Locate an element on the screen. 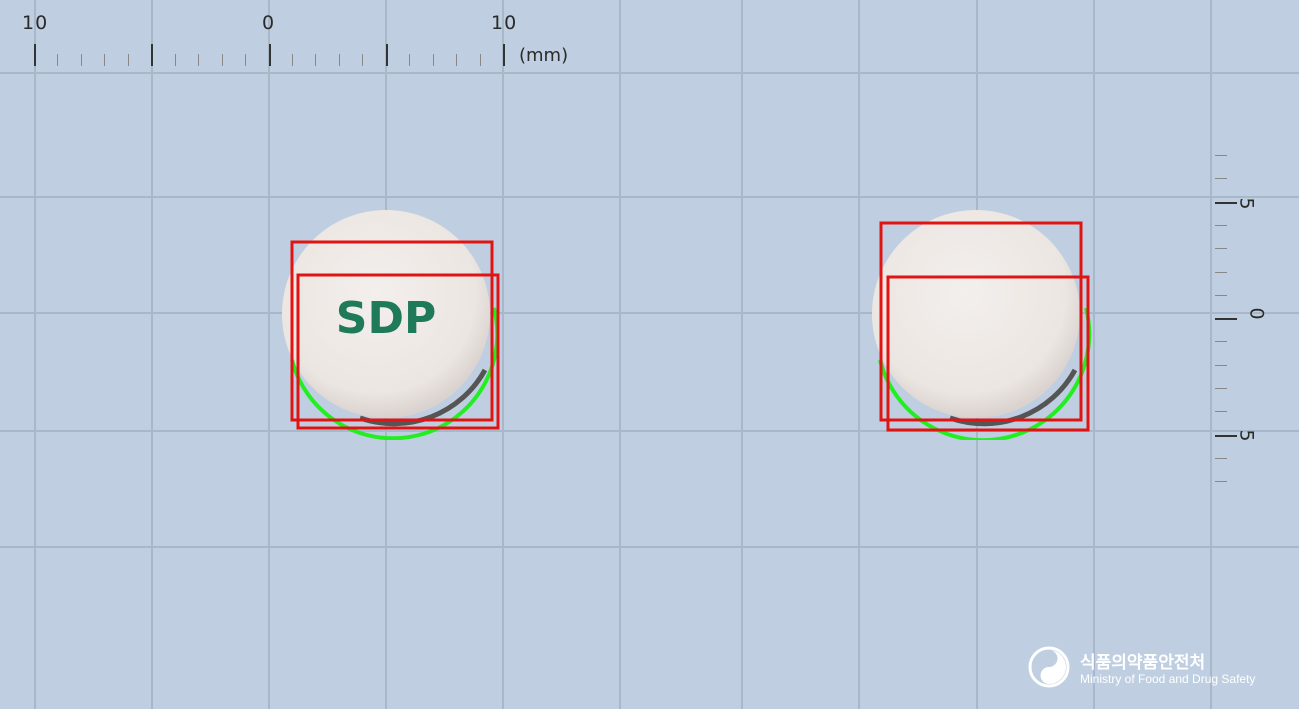 This screenshot has height=709, width=1299. tablet-imprint: SDP is located at coordinates (386, 318).